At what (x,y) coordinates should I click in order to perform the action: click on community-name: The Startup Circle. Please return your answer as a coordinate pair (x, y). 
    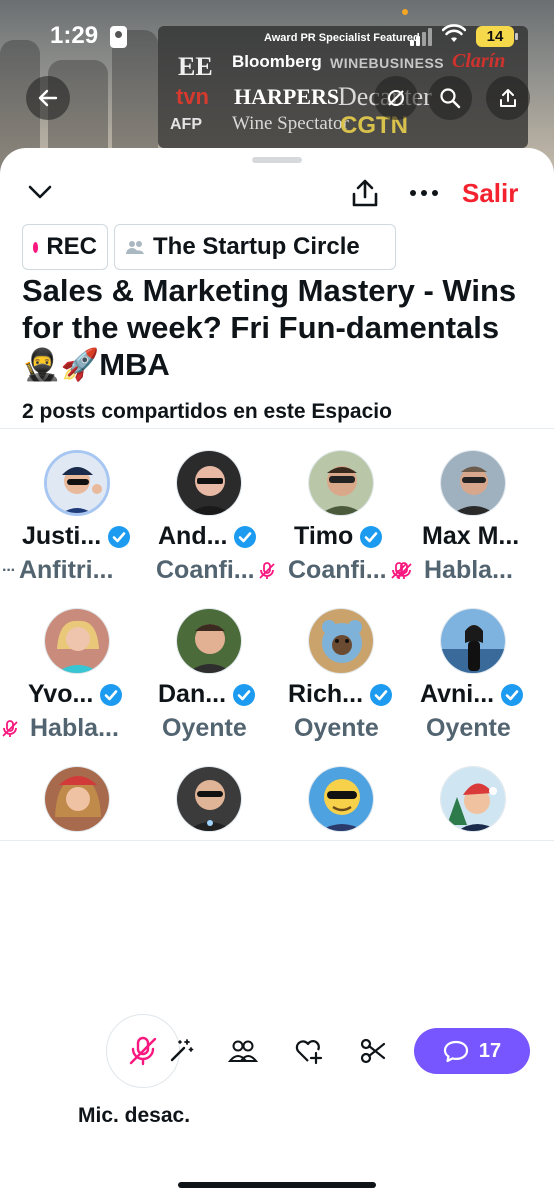
    Looking at the image, I should click on (256, 246).